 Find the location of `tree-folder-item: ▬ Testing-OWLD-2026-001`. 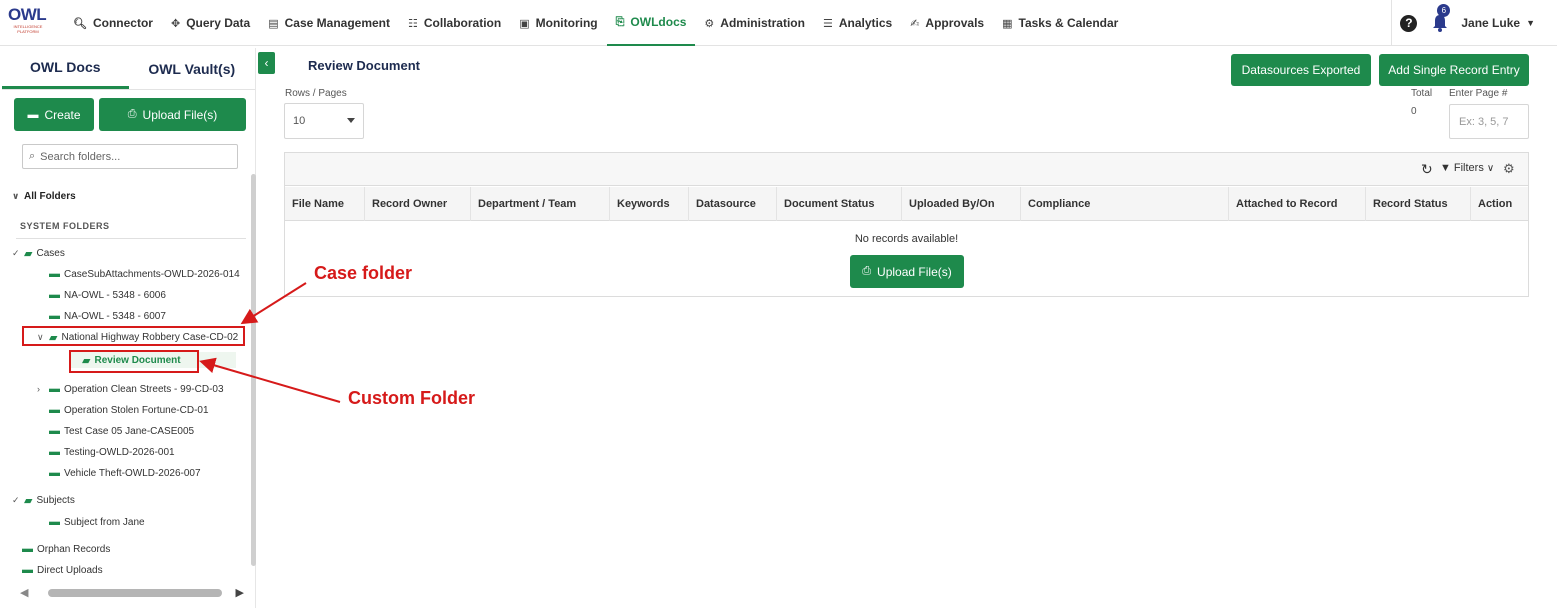

tree-folder-item: ▬ Testing-OWLD-2026-001 is located at coordinates (112, 452).